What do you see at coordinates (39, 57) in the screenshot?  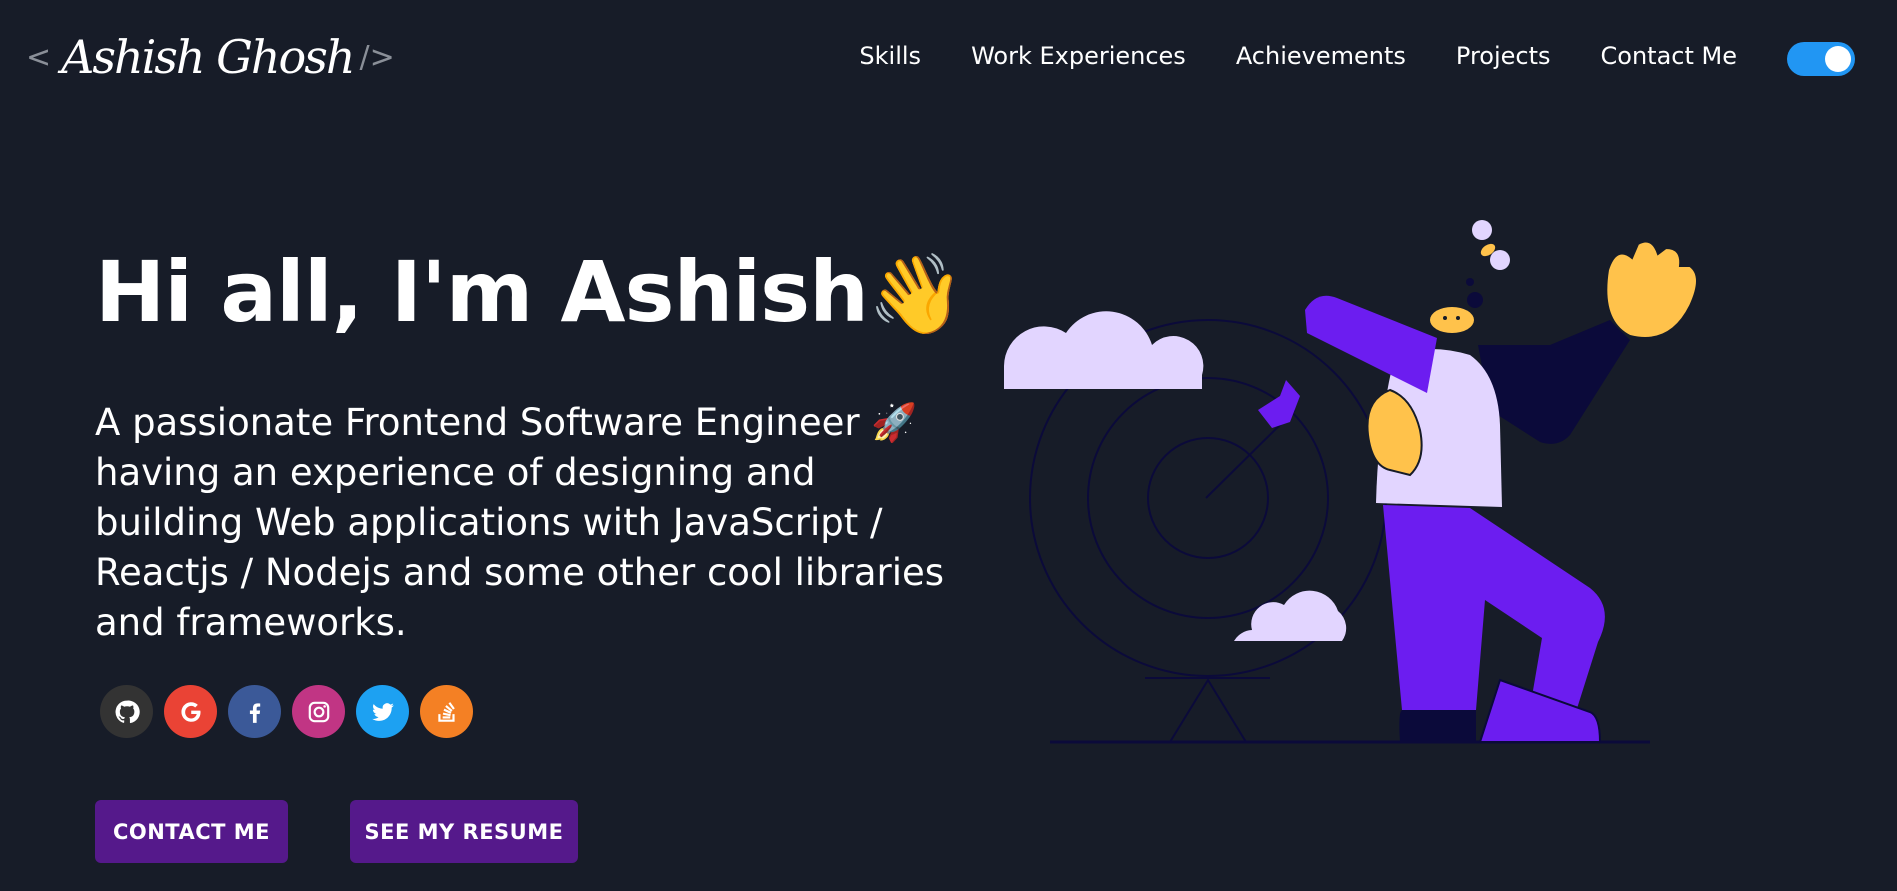 I see `logo-open-bracket: <` at bounding box center [39, 57].